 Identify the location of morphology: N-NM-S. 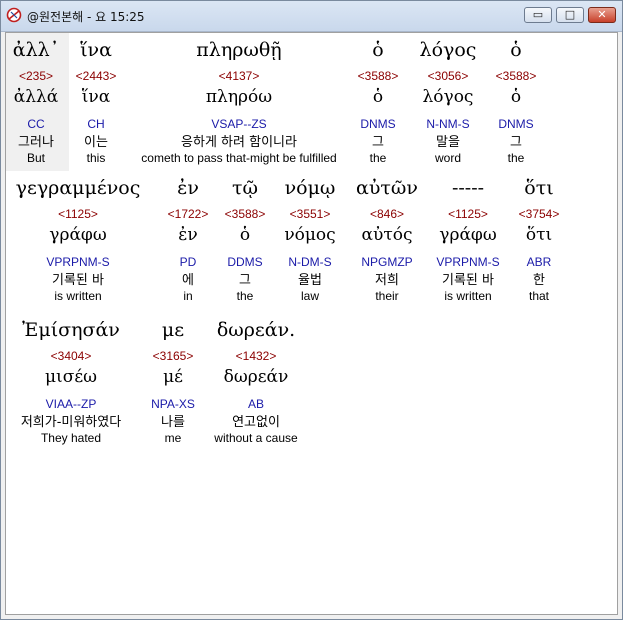
(448, 124).